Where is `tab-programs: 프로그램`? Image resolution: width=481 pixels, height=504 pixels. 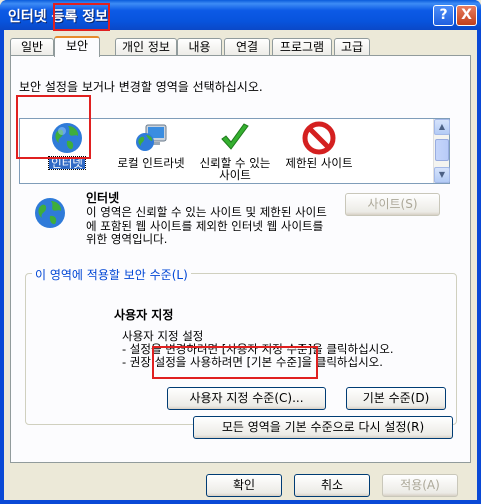 tab-programs: 프로그램 is located at coordinates (302, 47).